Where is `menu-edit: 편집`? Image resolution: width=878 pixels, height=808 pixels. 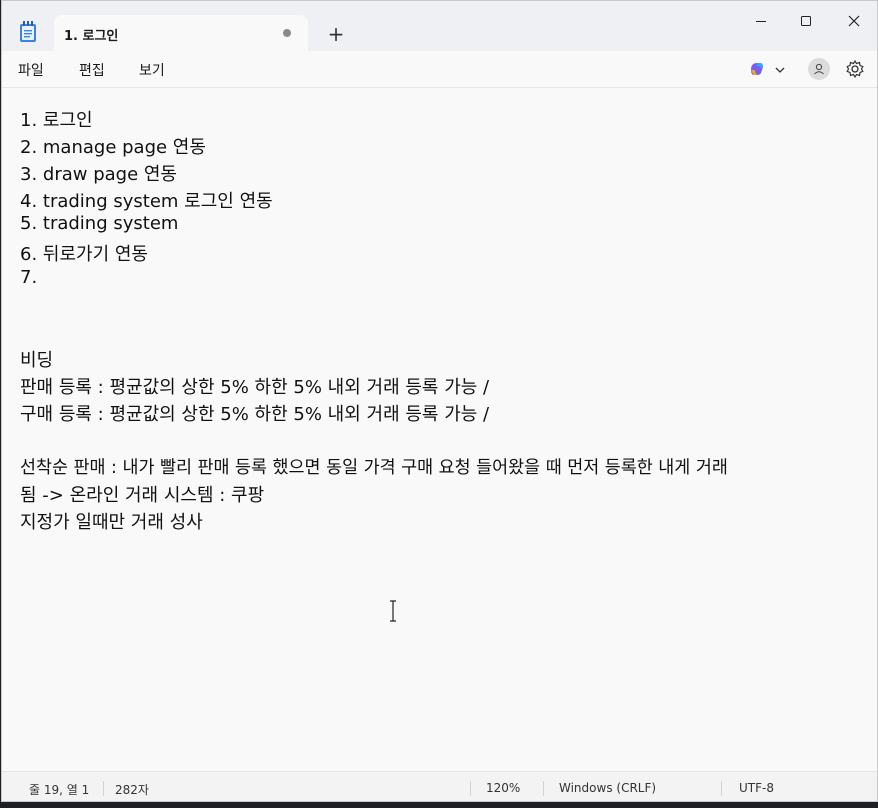
menu-edit: 편집 is located at coordinates (92, 70).